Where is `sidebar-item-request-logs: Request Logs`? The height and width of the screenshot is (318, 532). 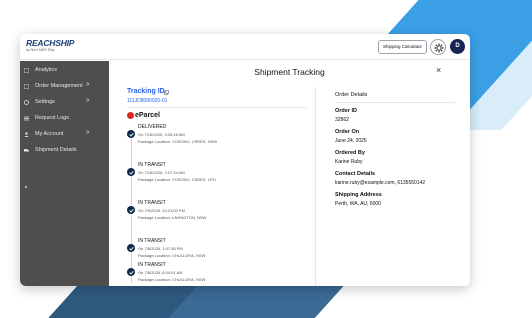 sidebar-item-request-logs: Request Logs is located at coordinates (64, 119).